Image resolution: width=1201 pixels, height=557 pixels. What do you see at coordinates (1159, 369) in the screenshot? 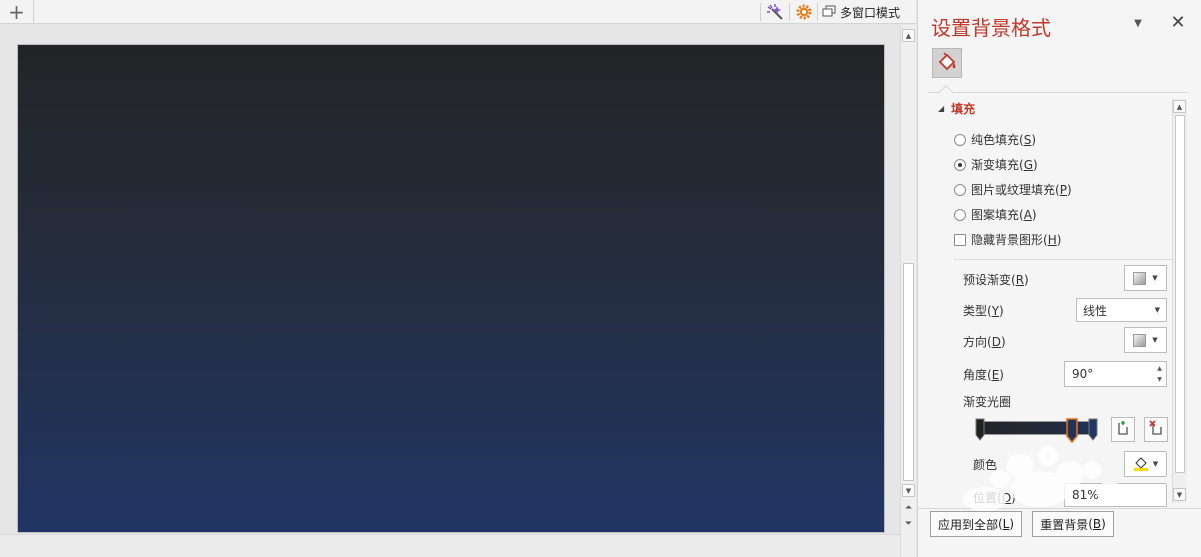
I see `spin-up-icon: ▲` at bounding box center [1159, 369].